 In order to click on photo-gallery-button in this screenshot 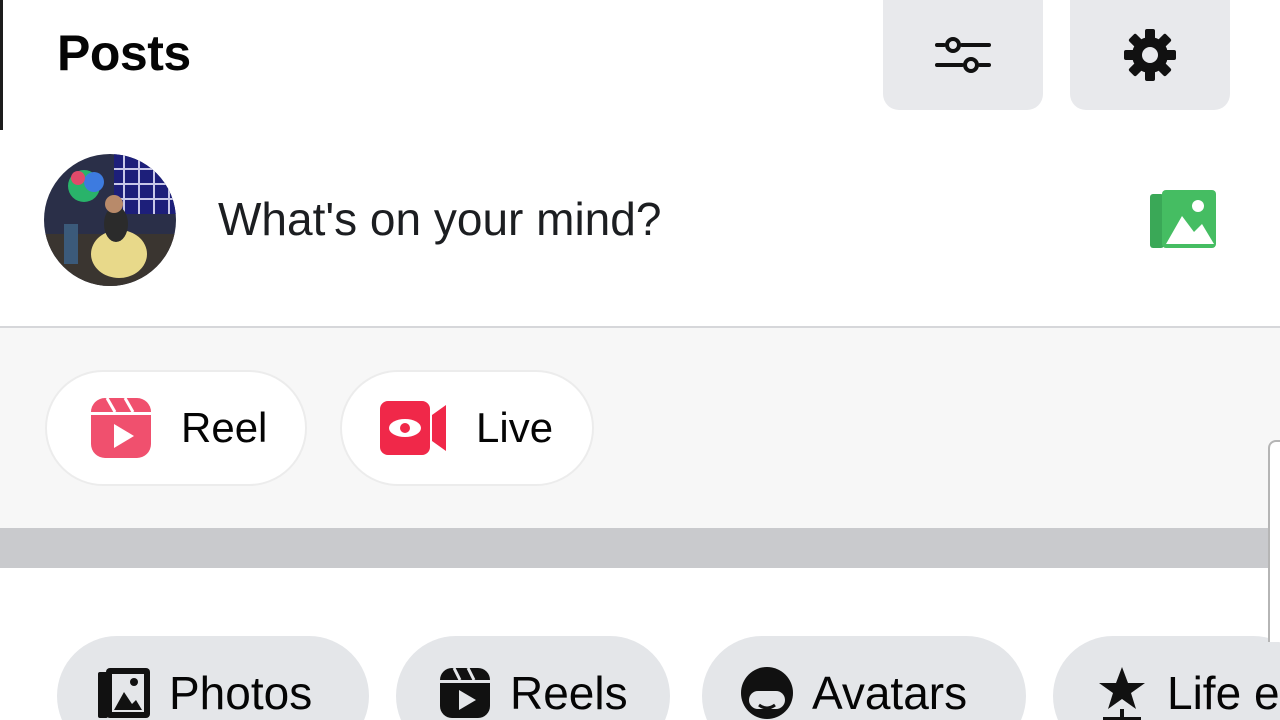, I will do `click(1183, 220)`.